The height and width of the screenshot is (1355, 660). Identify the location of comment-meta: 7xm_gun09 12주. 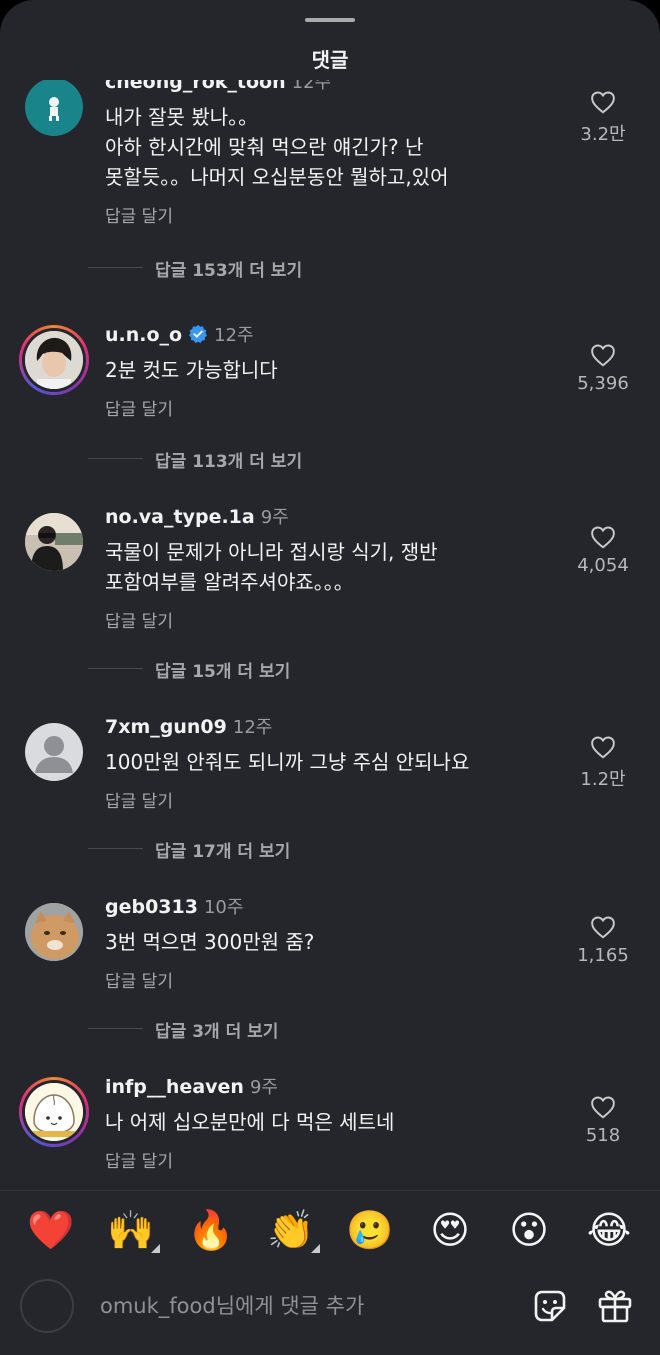
(188, 726).